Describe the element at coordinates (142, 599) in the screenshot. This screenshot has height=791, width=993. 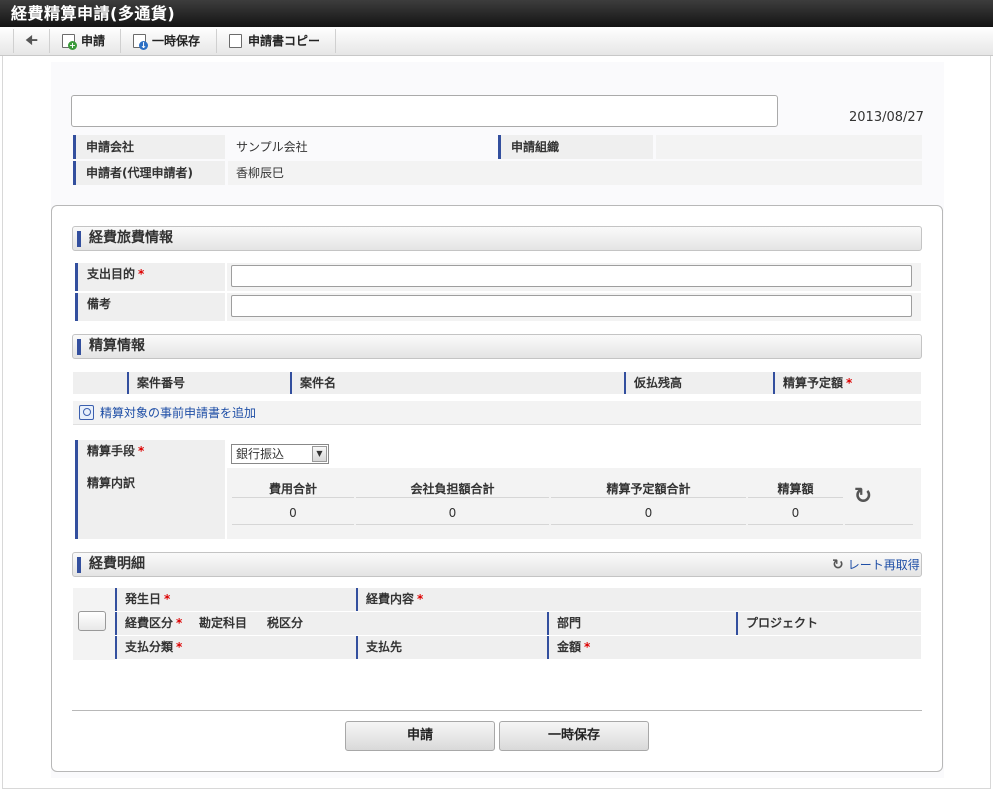
I see `col-occurrence-date: 発生日 *` at that location.